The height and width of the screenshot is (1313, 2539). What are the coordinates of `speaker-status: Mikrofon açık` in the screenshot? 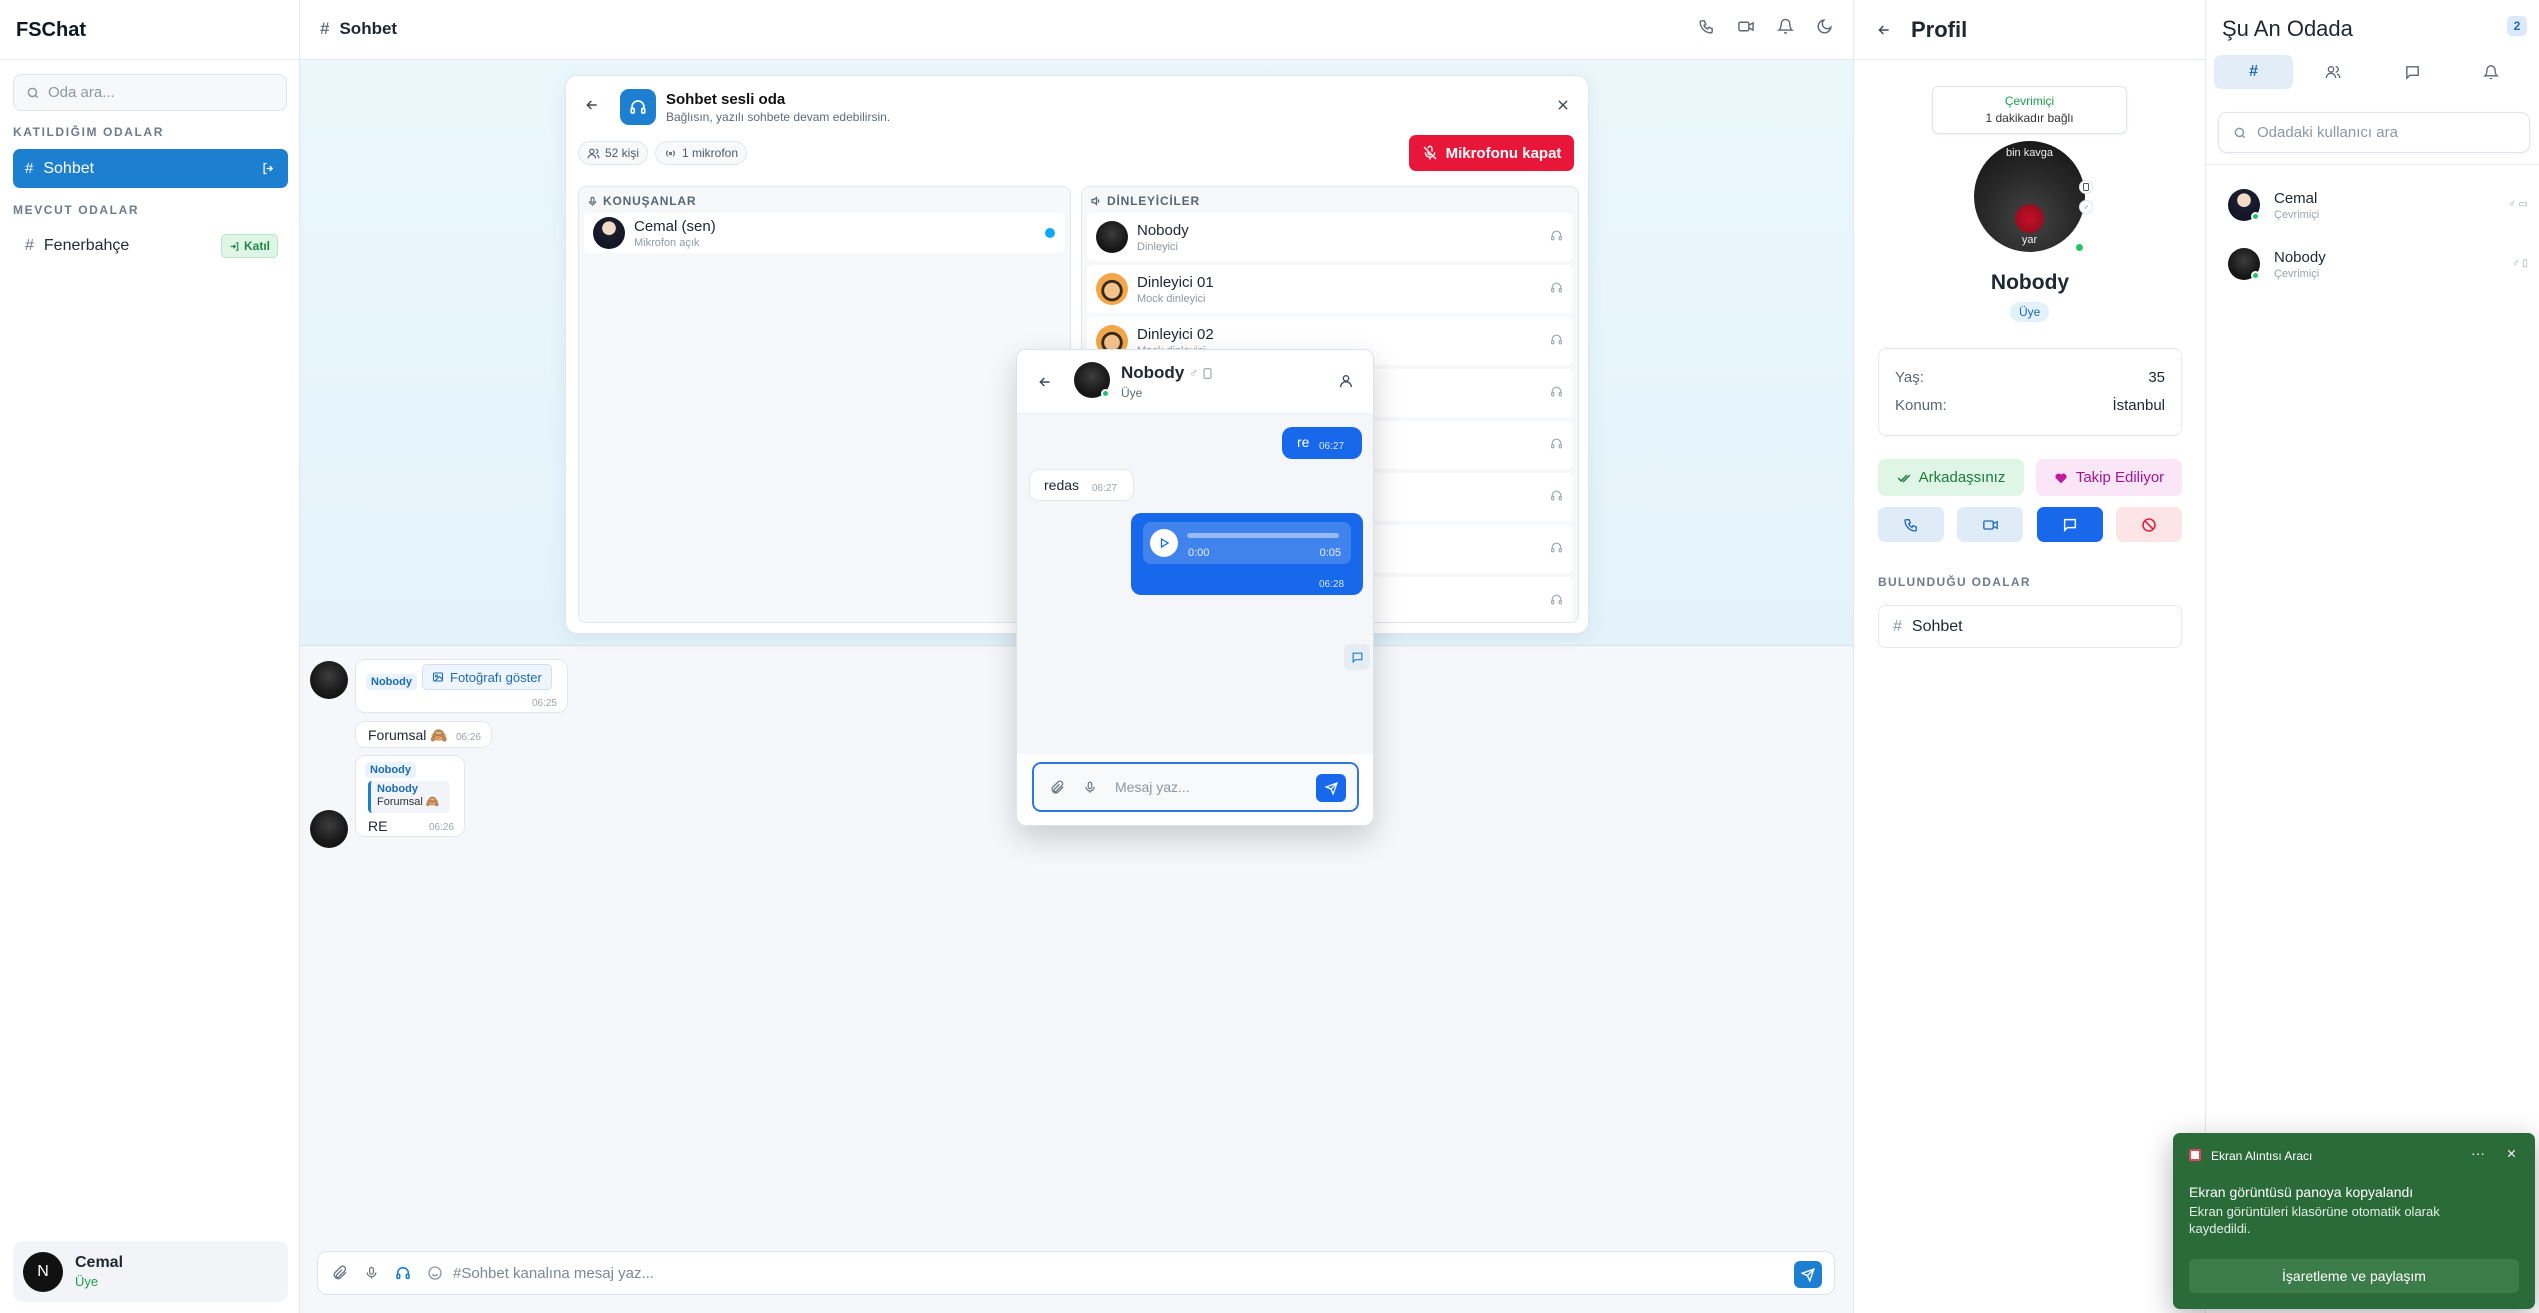 It's located at (667, 242).